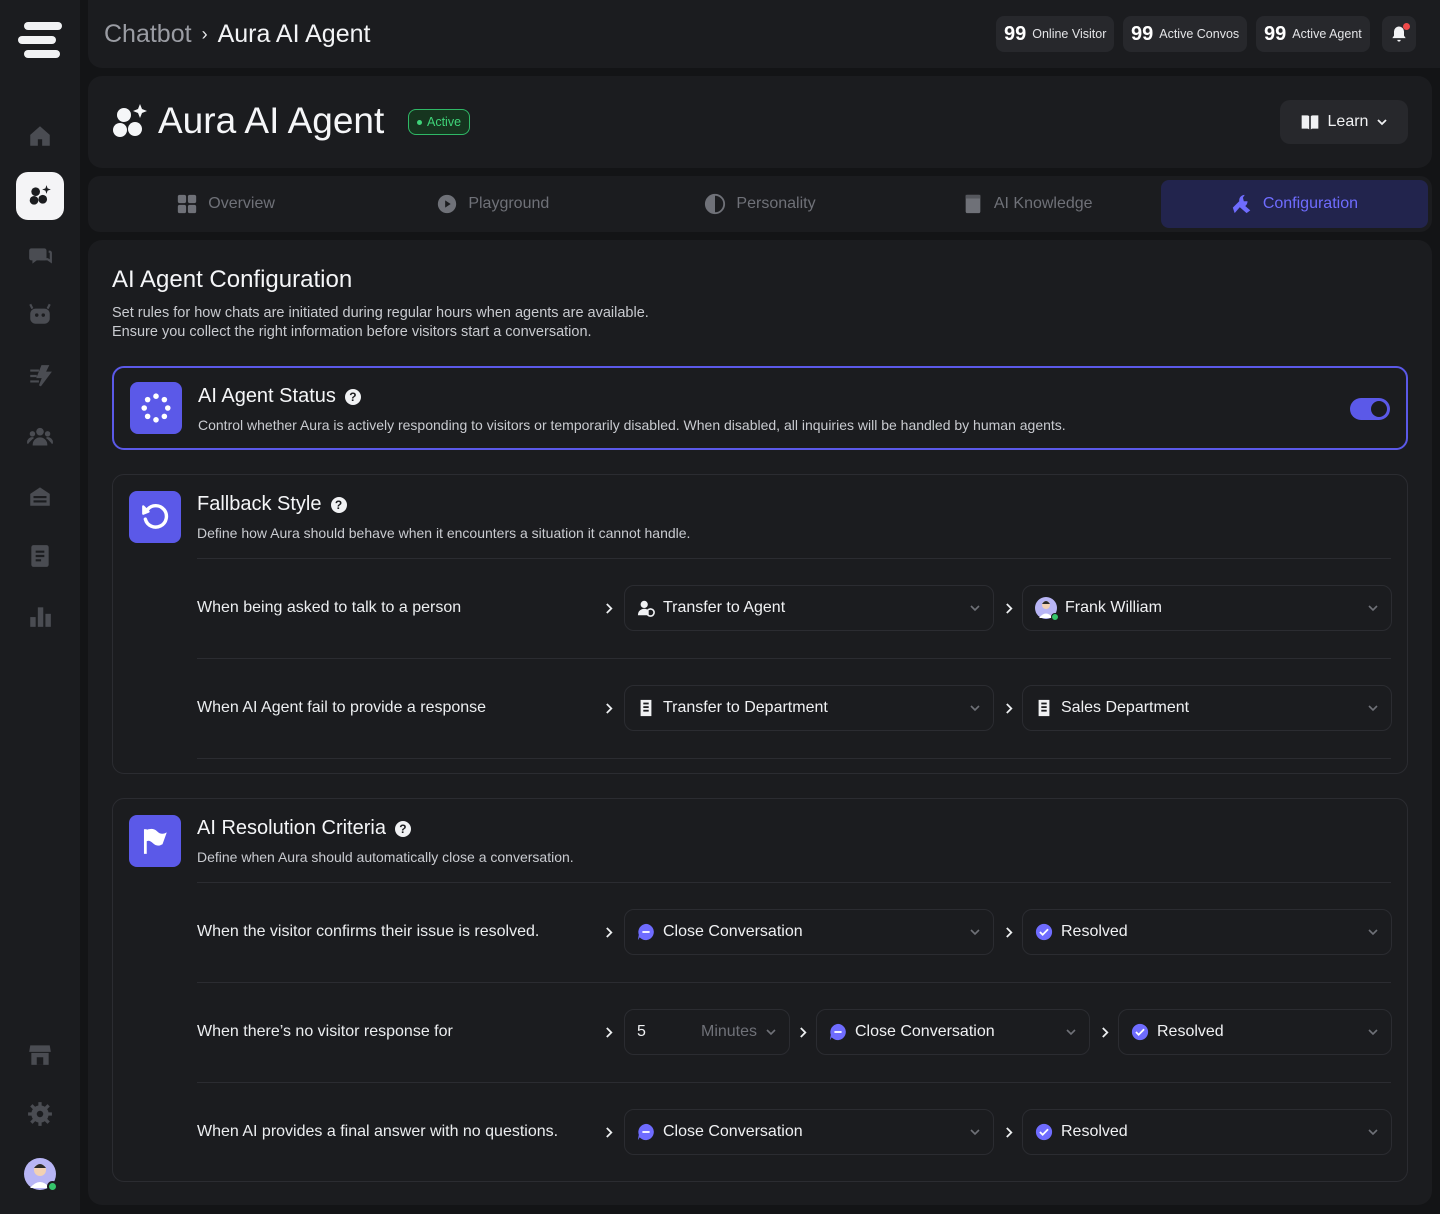 The image size is (1440, 1214). I want to click on learn-button: Learn, so click(1344, 122).